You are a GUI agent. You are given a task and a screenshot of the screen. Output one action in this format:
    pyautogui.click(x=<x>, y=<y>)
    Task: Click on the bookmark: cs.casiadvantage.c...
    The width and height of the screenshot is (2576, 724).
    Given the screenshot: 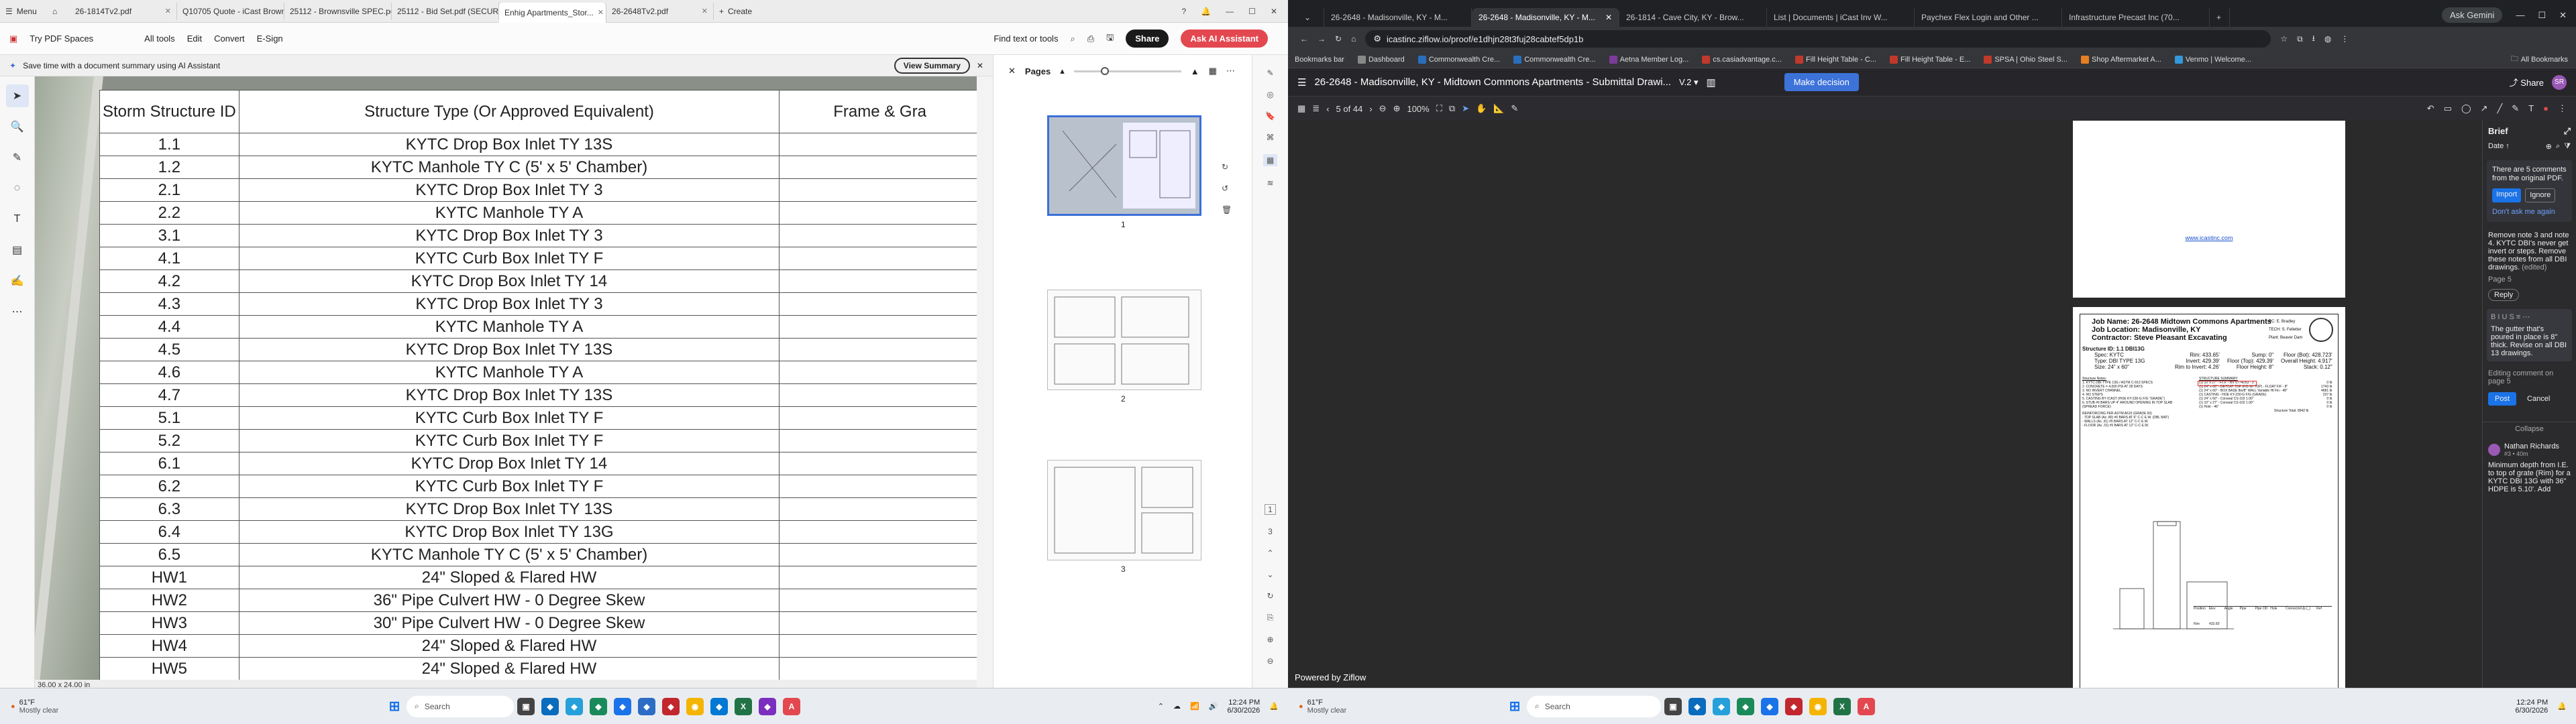 What is the action you would take?
    pyautogui.click(x=1742, y=59)
    